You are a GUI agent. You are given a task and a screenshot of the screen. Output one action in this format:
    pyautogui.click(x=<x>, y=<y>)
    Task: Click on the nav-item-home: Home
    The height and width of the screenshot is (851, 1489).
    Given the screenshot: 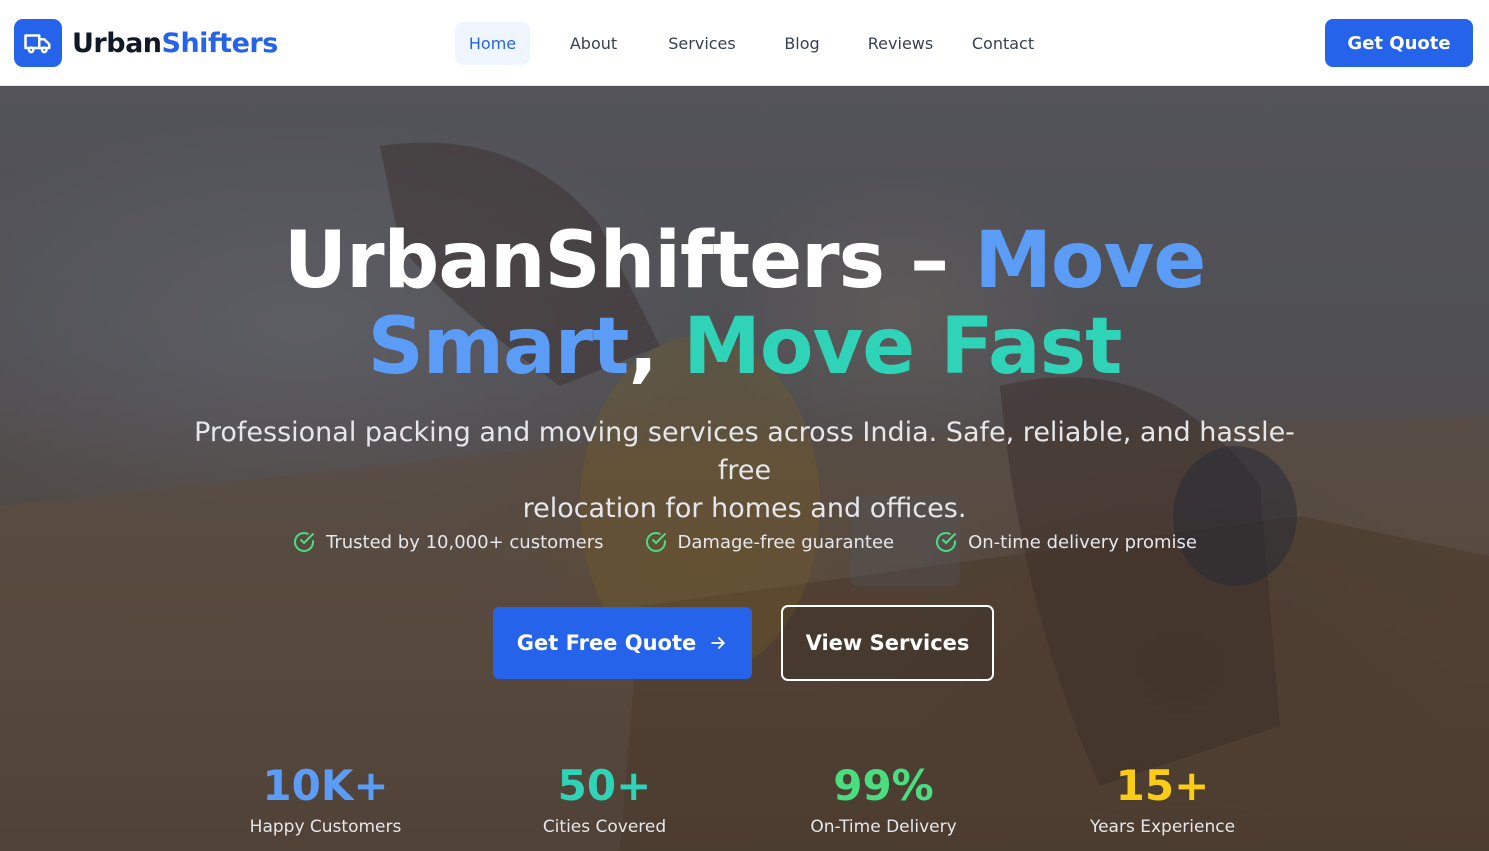 What is the action you would take?
    pyautogui.click(x=492, y=43)
    